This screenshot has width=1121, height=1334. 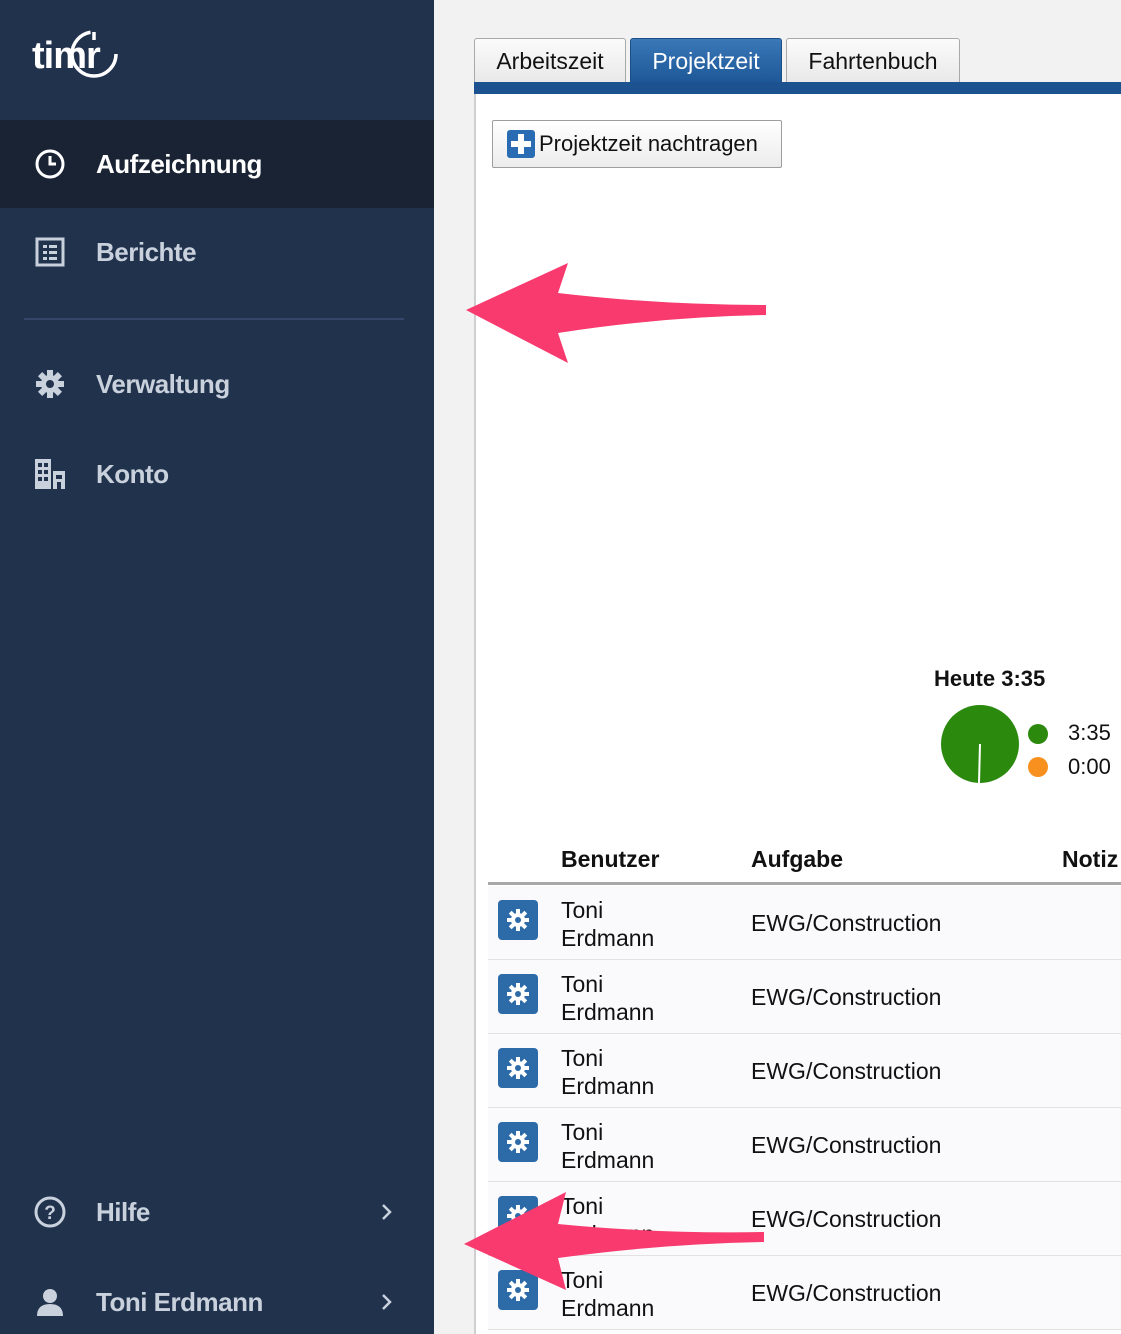 What do you see at coordinates (980, 744) in the screenshot?
I see `today-pie-chart` at bounding box center [980, 744].